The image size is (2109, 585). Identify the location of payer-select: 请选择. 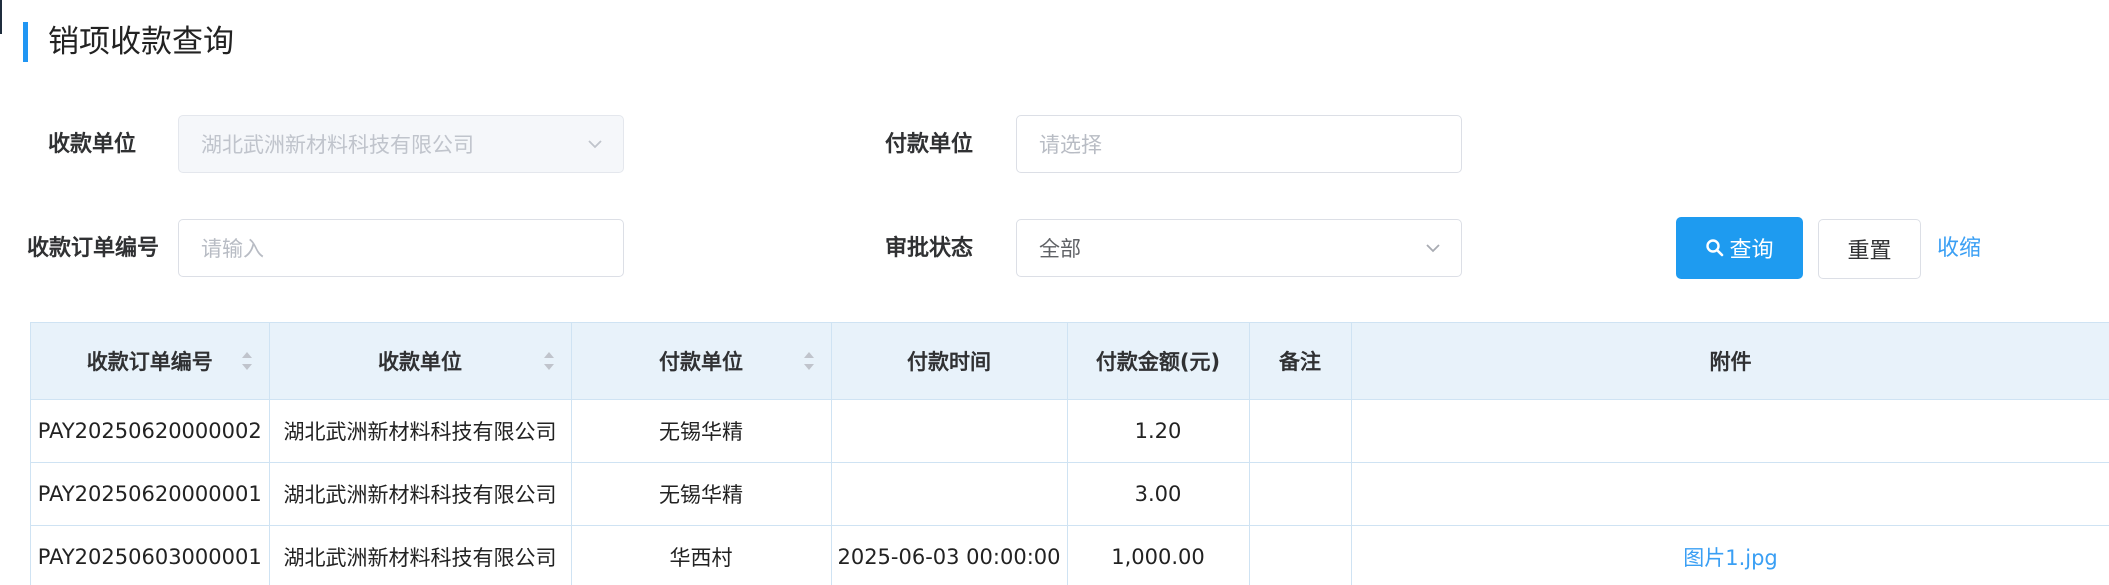
(1239, 144).